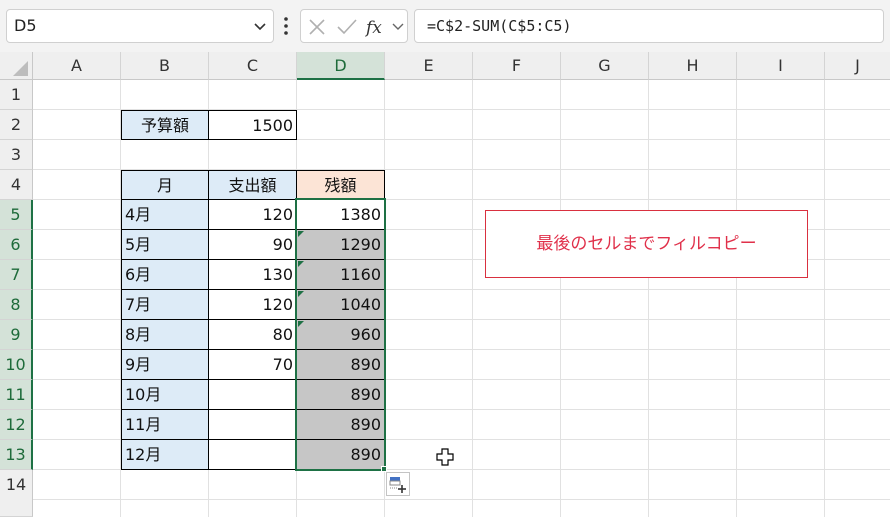 The height and width of the screenshot is (517, 890). What do you see at coordinates (16, 425) in the screenshot?
I see `row-header-12: 12` at bounding box center [16, 425].